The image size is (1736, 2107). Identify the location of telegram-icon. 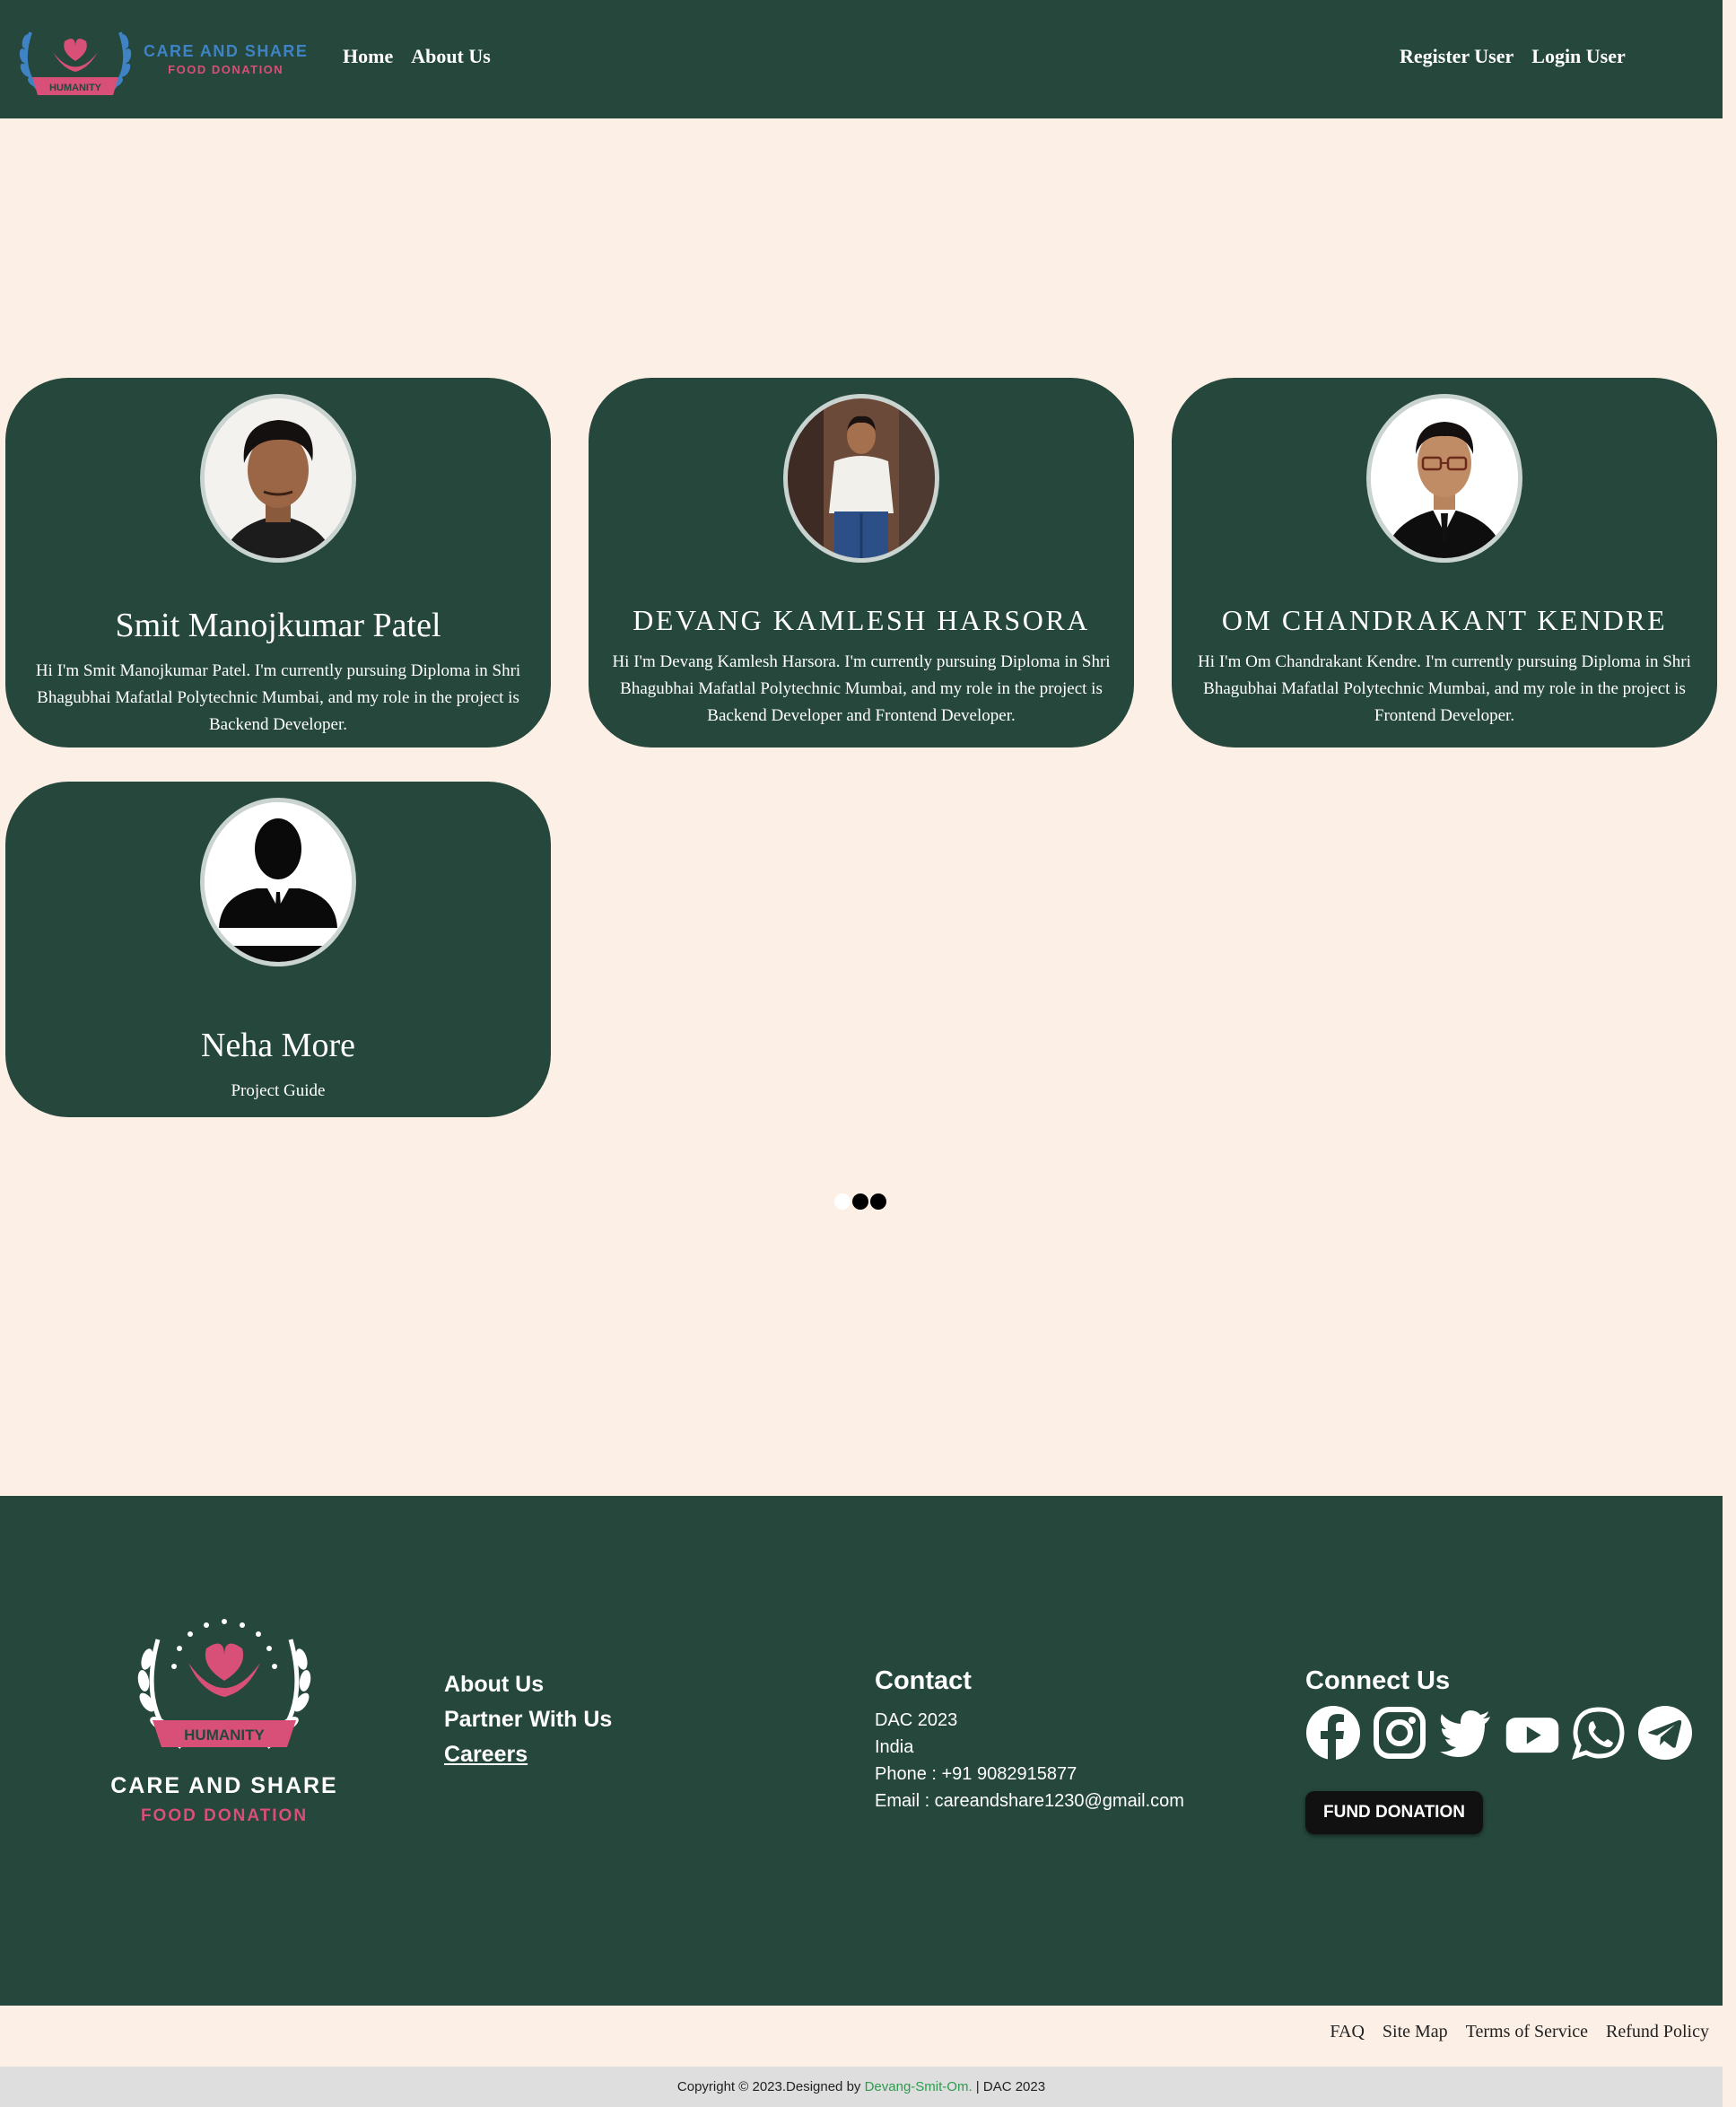
(1665, 1733).